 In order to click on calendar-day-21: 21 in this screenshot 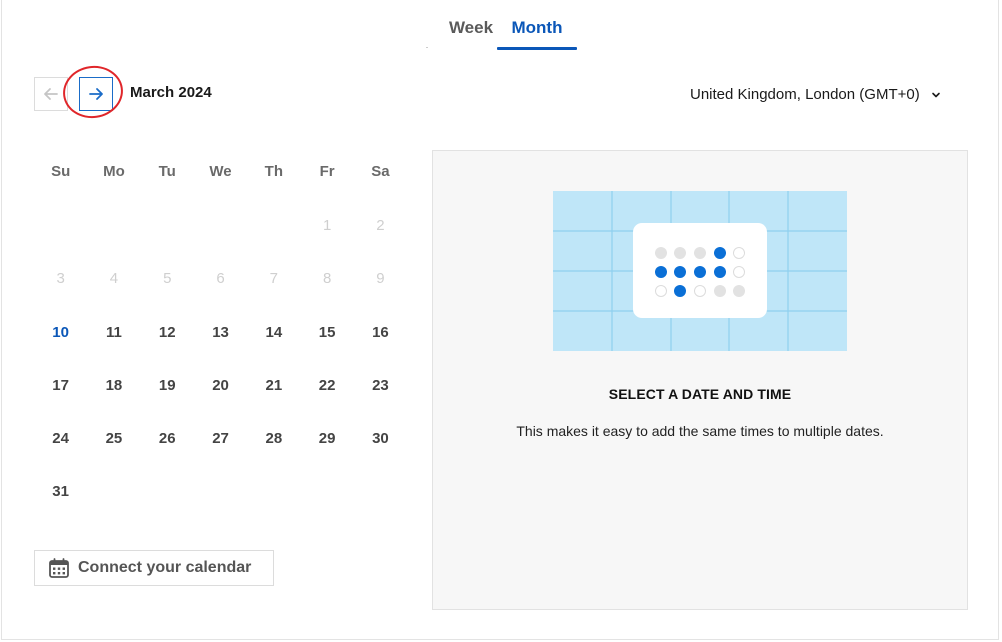, I will do `click(273, 385)`.